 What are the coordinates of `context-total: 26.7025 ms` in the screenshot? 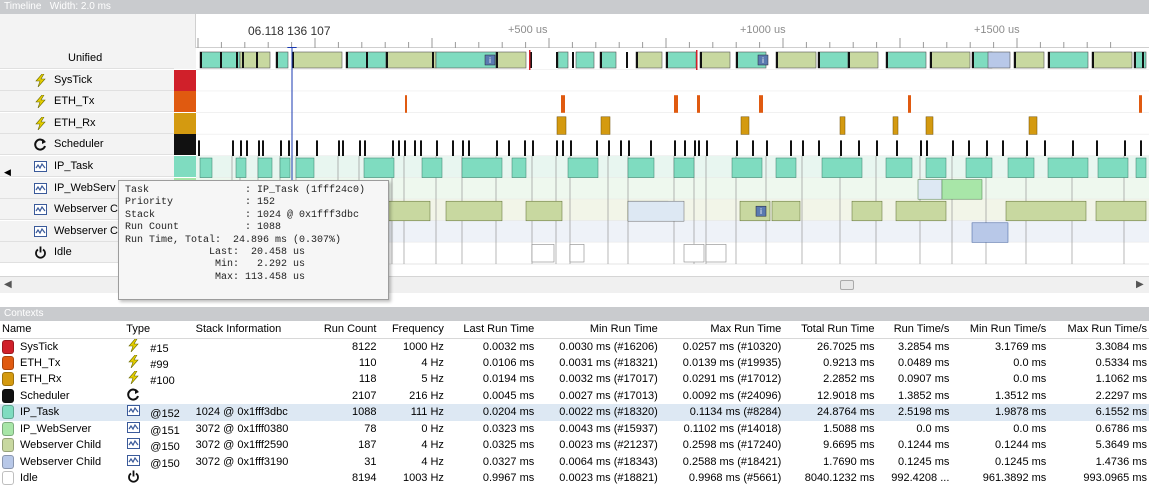 It's located at (846, 346).